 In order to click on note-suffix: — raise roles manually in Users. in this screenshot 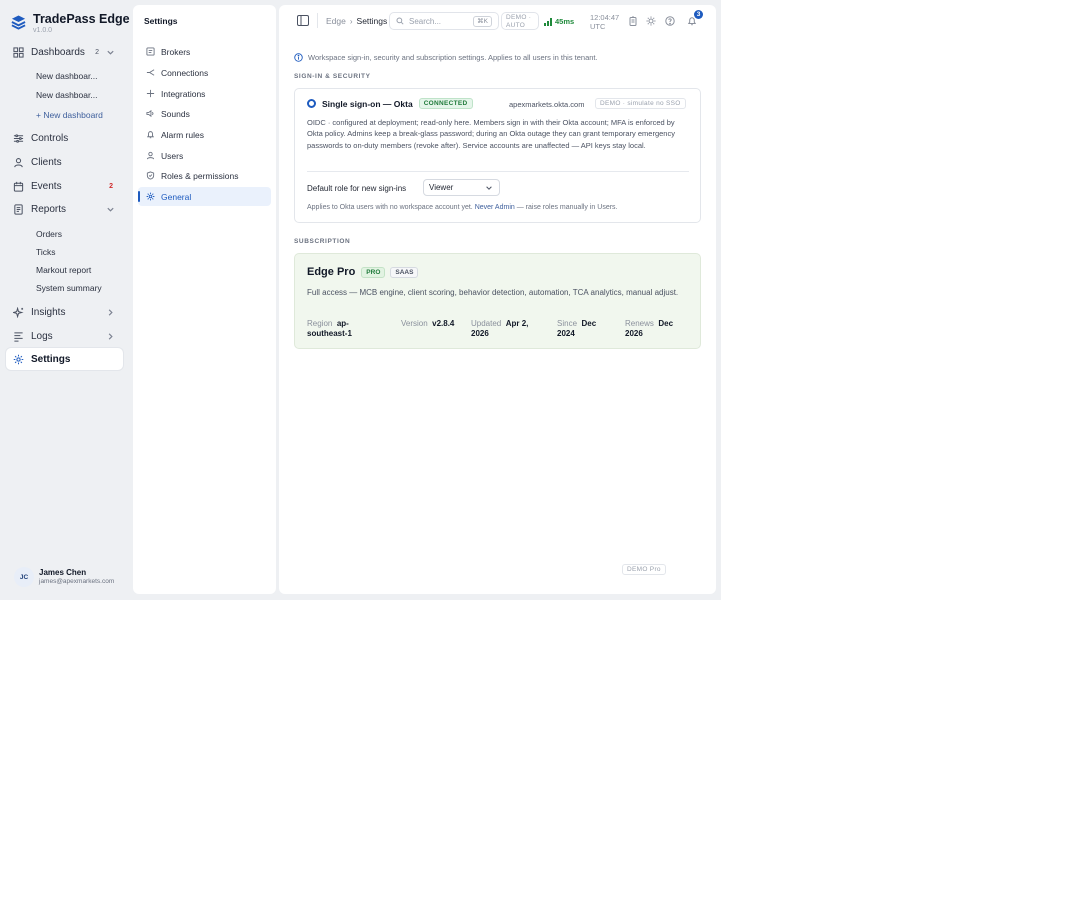, I will do `click(567, 207)`.